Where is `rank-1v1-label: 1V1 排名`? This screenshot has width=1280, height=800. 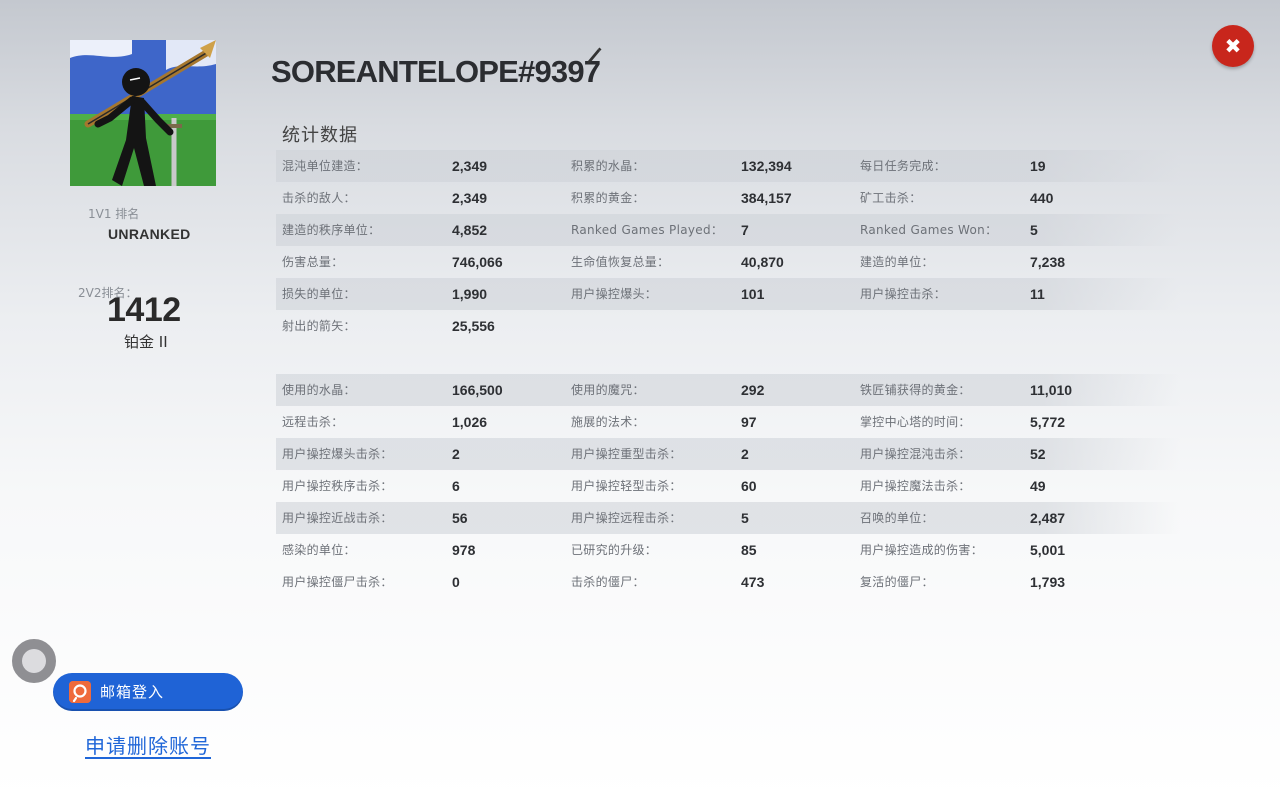 rank-1v1-label: 1V1 排名 is located at coordinates (114, 214).